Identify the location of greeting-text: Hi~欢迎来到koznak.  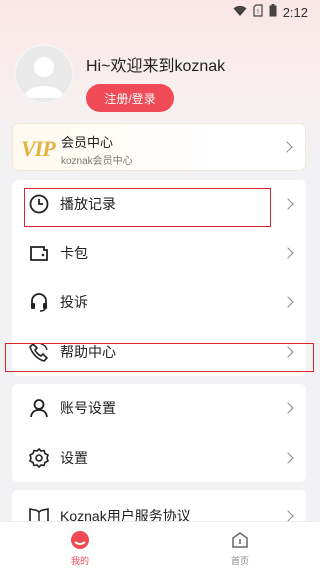
(156, 66).